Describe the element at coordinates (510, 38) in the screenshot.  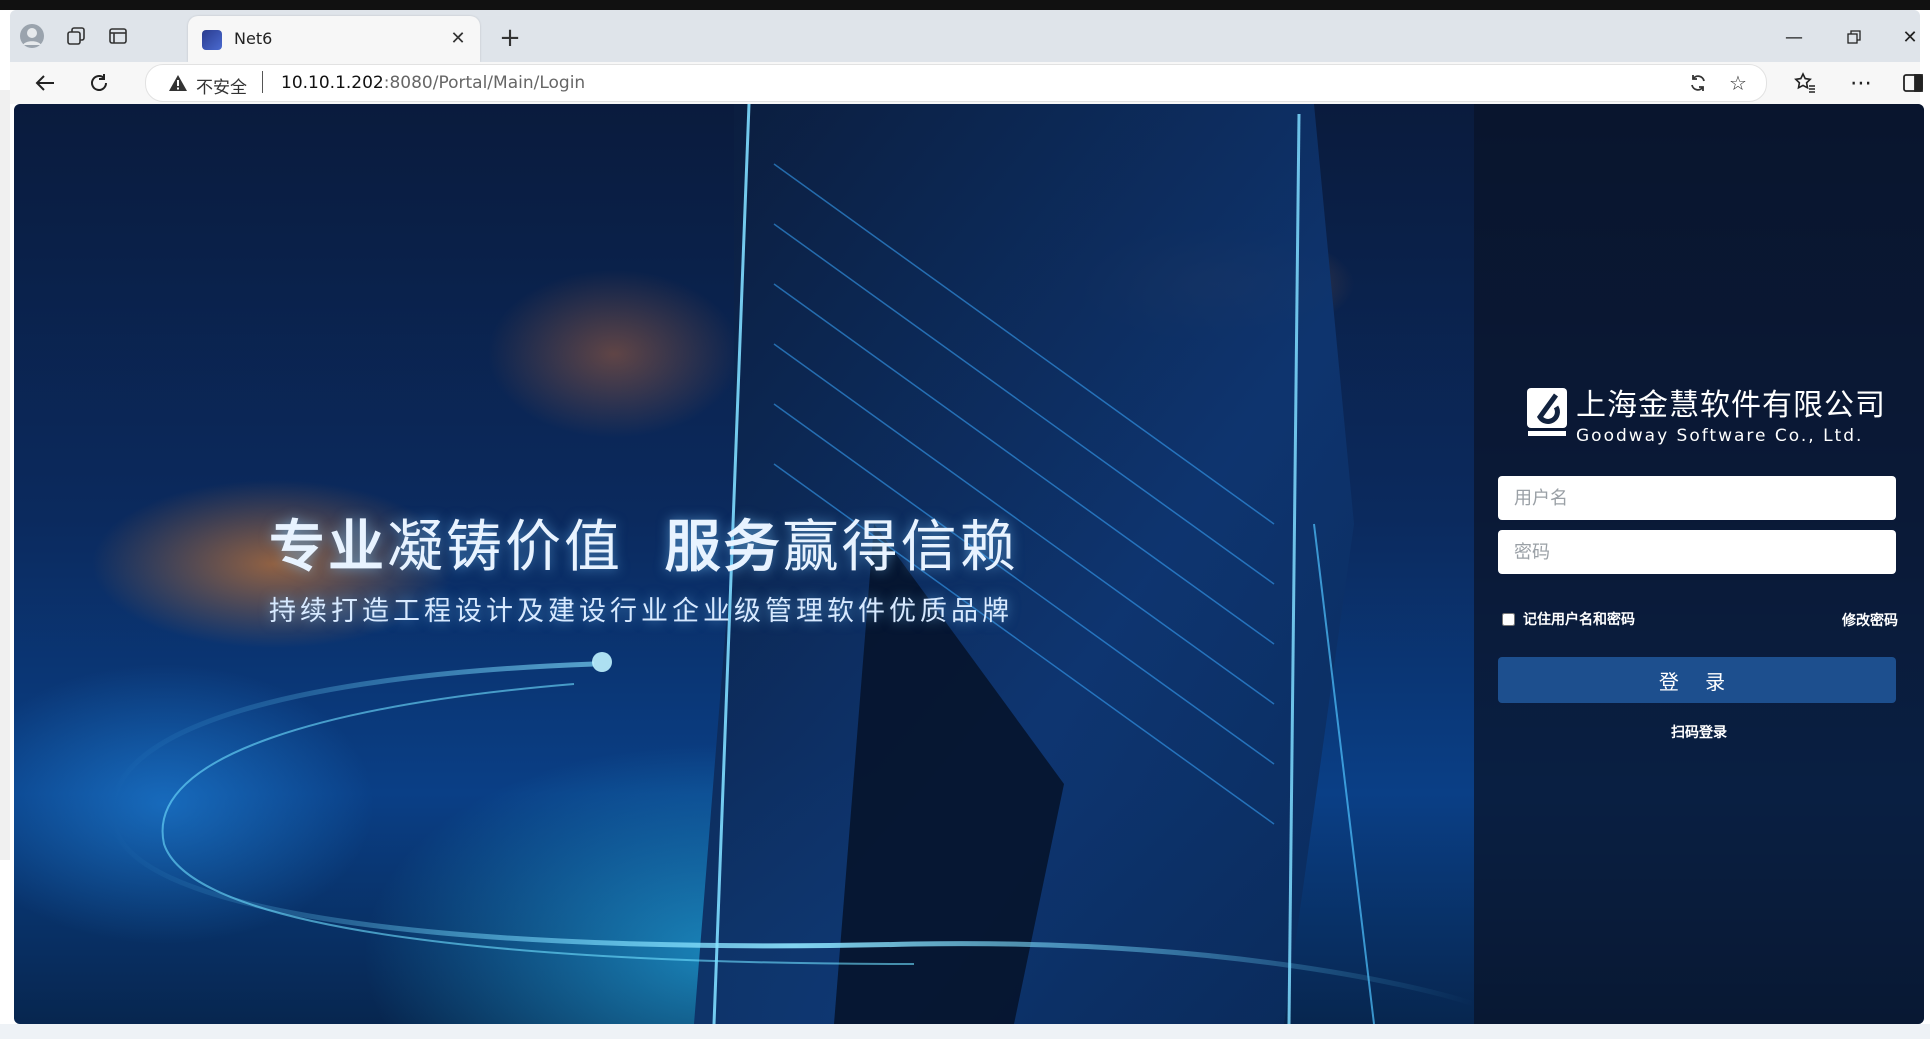
I see `new-tab-icon: +` at that location.